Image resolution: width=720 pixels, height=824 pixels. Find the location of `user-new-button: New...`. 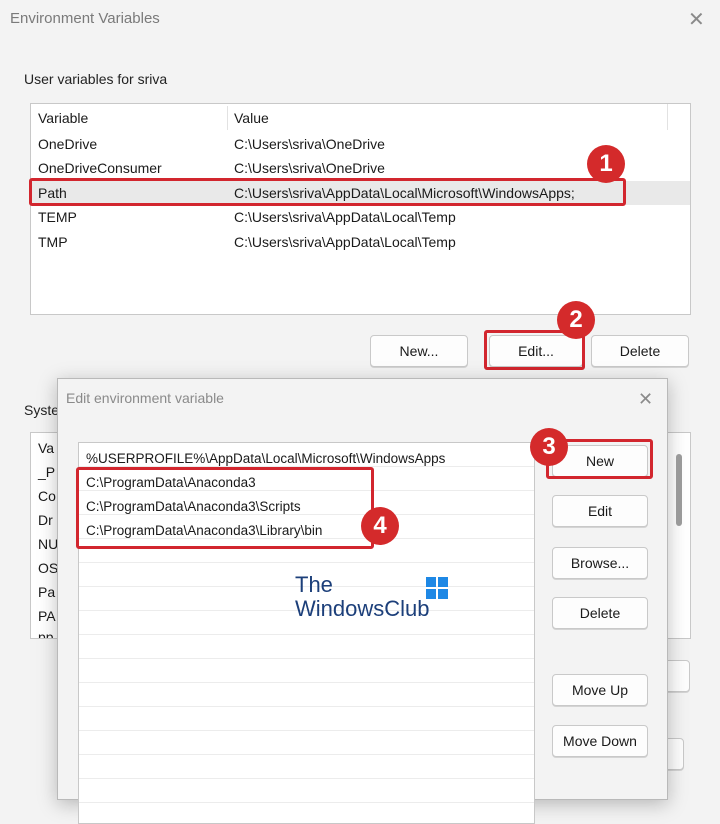

user-new-button: New... is located at coordinates (419, 351).